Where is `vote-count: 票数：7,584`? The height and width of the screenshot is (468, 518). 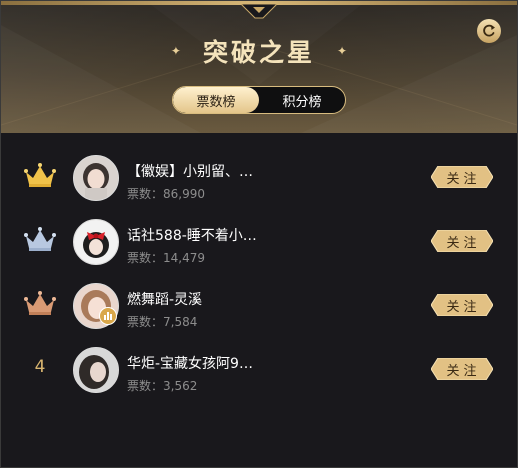 vote-count: 票数：7,584 is located at coordinates (162, 322).